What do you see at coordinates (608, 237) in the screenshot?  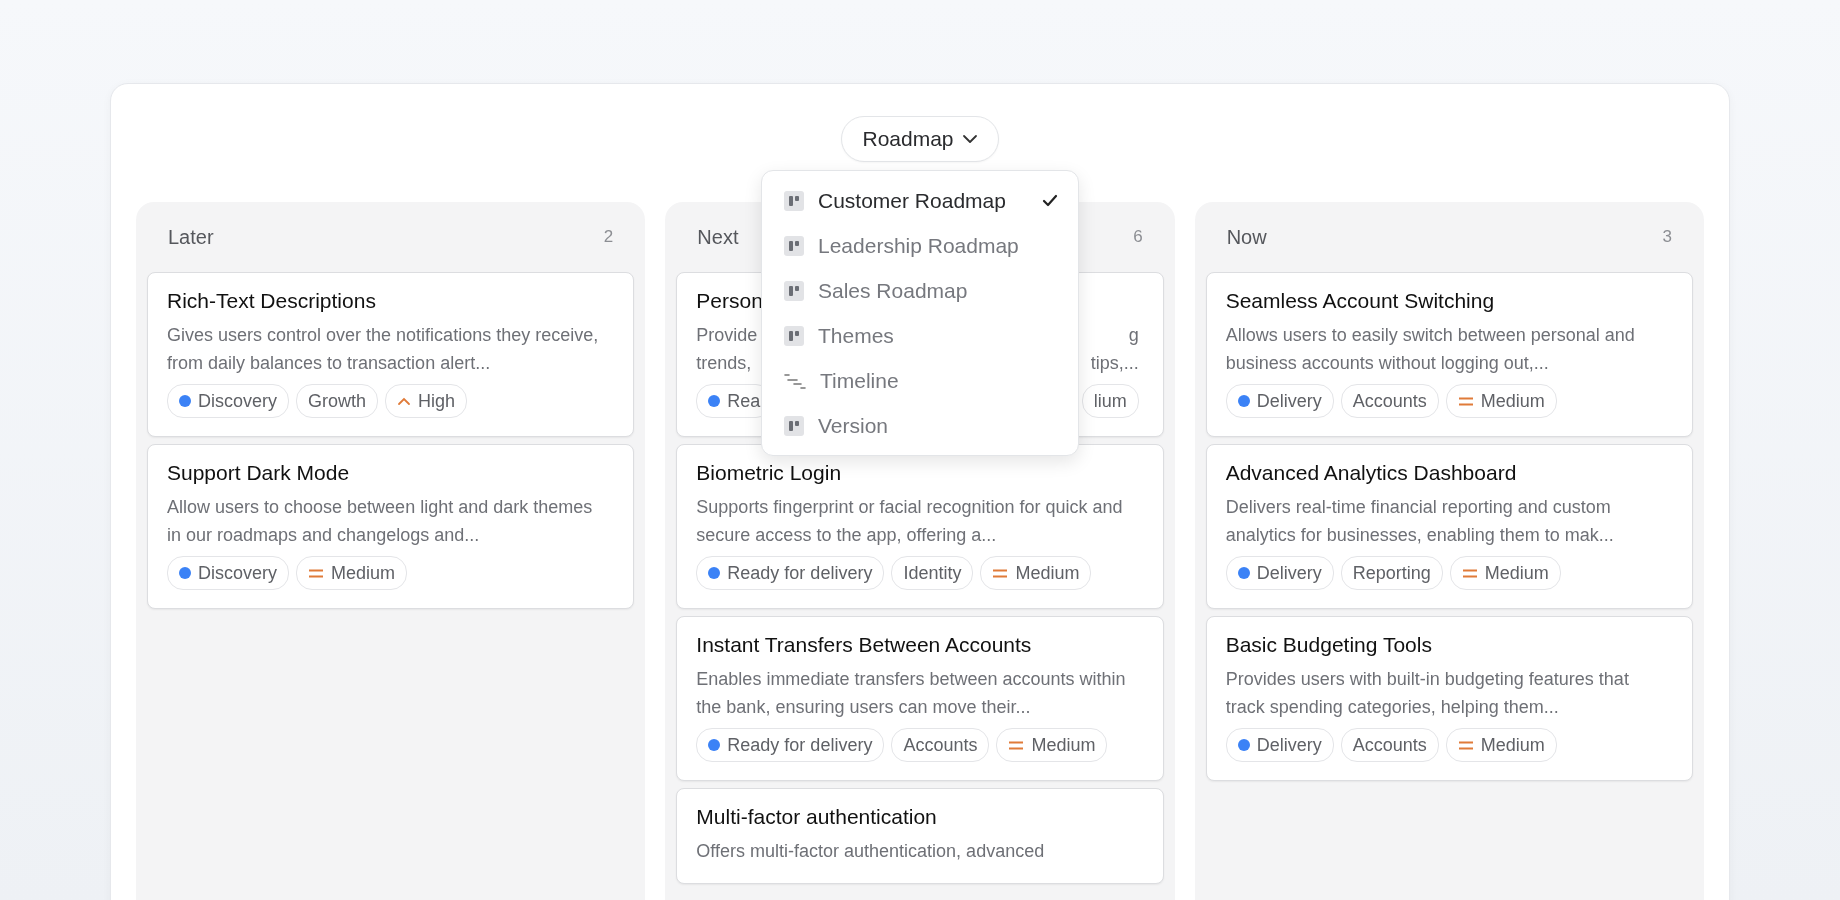 I see `column-count: 2` at bounding box center [608, 237].